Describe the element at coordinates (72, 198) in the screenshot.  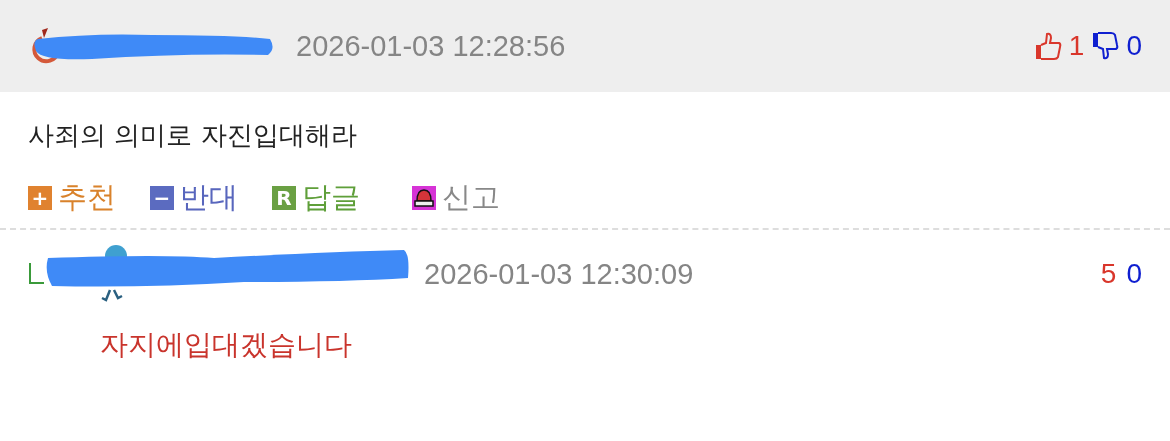
I see `action-link: + 추천` at that location.